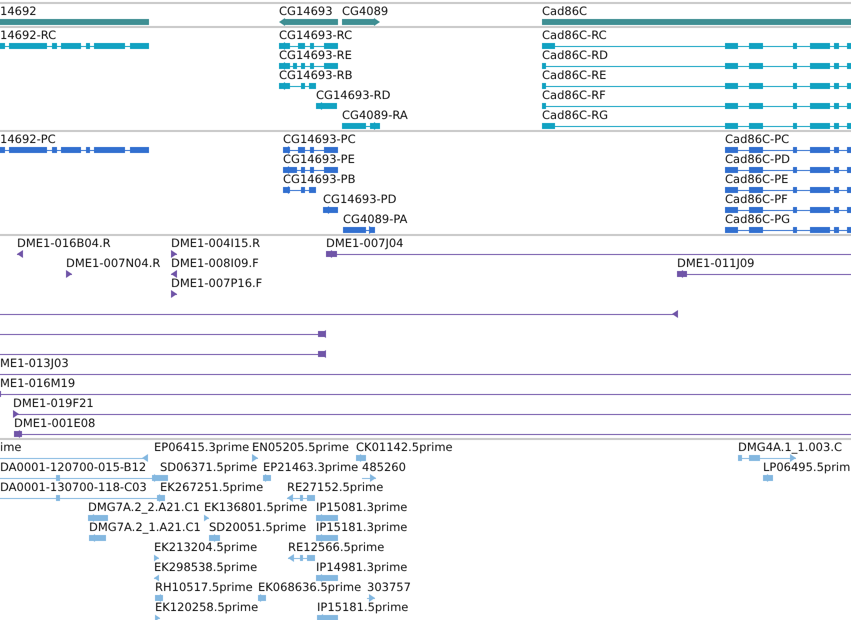 This screenshot has width=851, height=620. What do you see at coordinates (375, 115) in the screenshot?
I see `feature-label: CG4089-RA` at bounding box center [375, 115].